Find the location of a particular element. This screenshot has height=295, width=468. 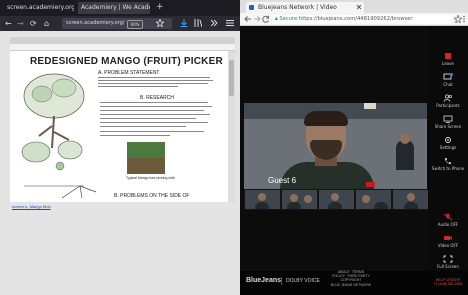

star-icon is located at coordinates (160, 23).